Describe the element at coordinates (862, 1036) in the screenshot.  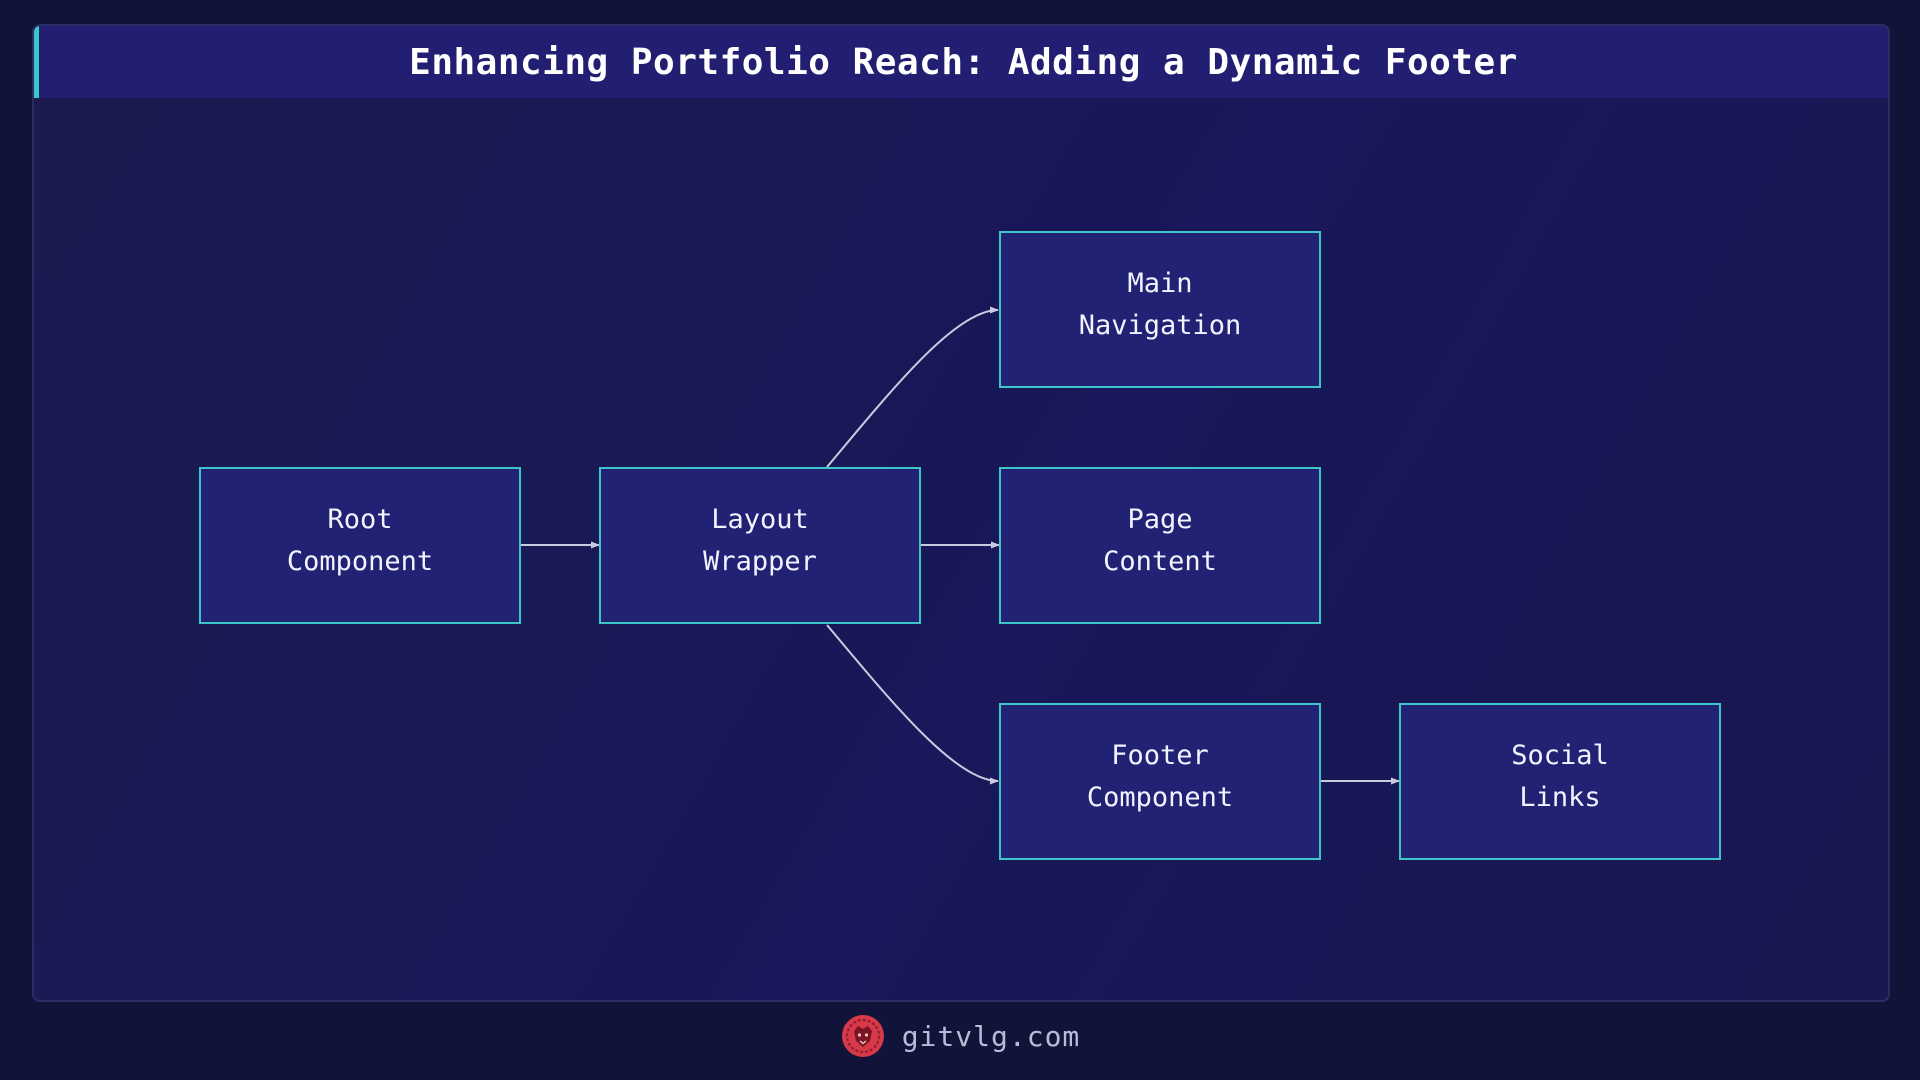
I see `lion-logo-icon` at that location.